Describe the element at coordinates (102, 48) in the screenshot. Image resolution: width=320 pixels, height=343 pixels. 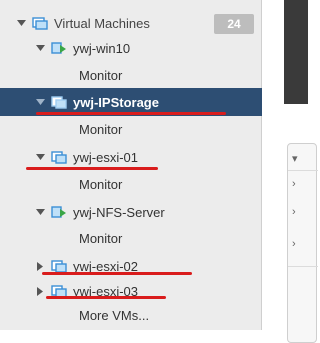
I see `vm-name: ywj-win10` at that location.